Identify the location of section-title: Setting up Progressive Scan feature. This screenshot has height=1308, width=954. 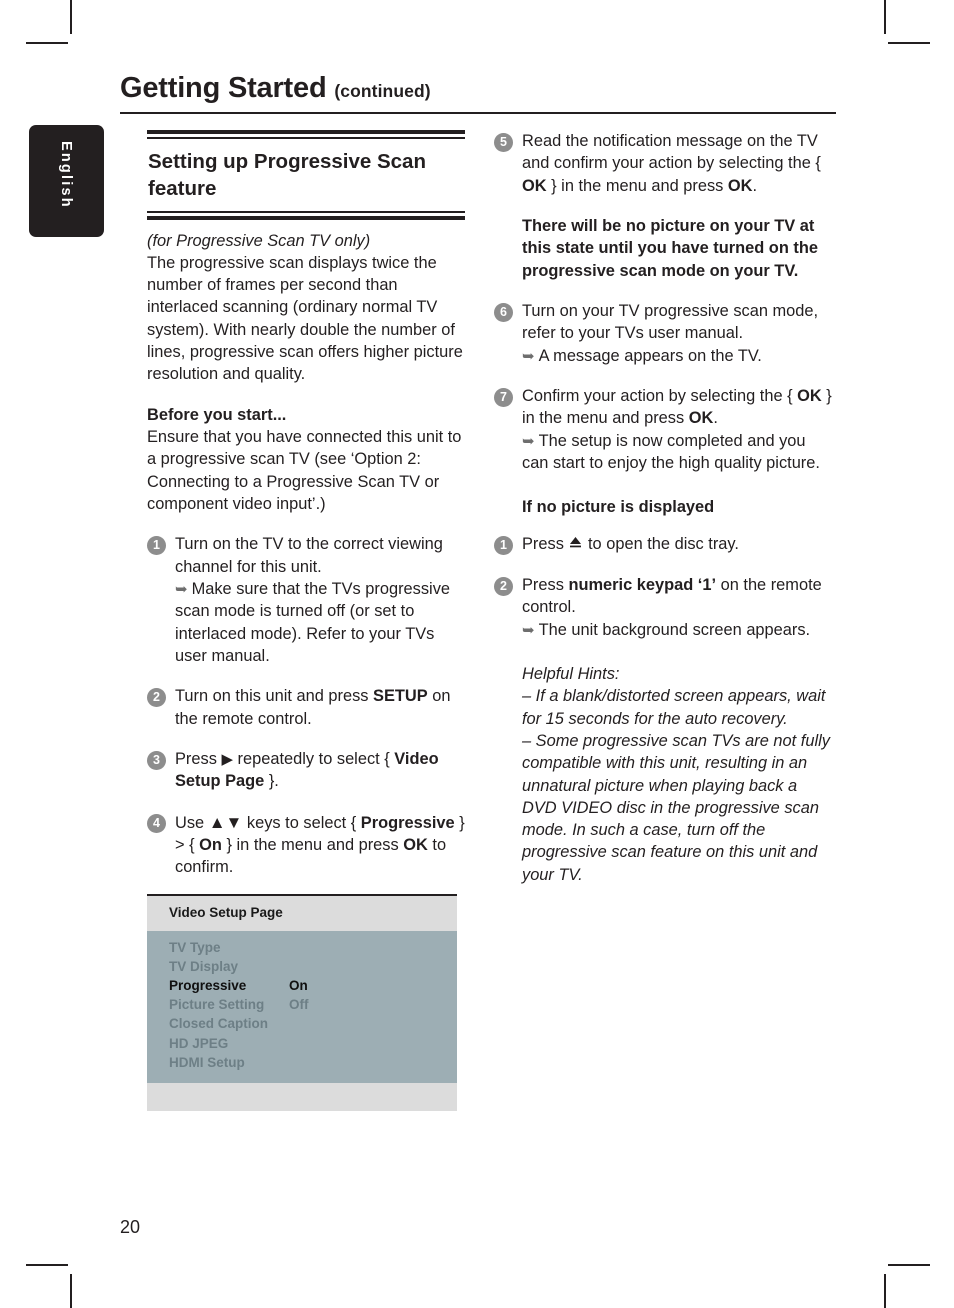
(287, 174).